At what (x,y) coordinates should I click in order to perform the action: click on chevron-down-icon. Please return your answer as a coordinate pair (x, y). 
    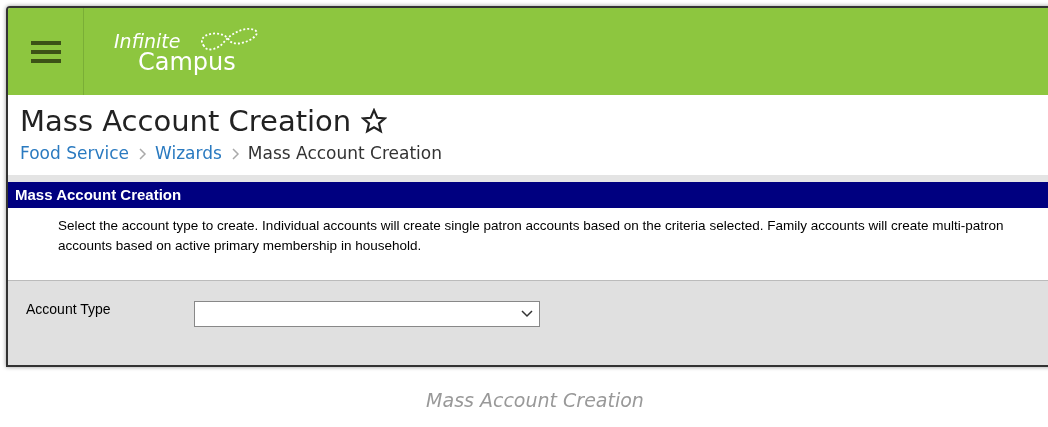
    Looking at the image, I should click on (527, 314).